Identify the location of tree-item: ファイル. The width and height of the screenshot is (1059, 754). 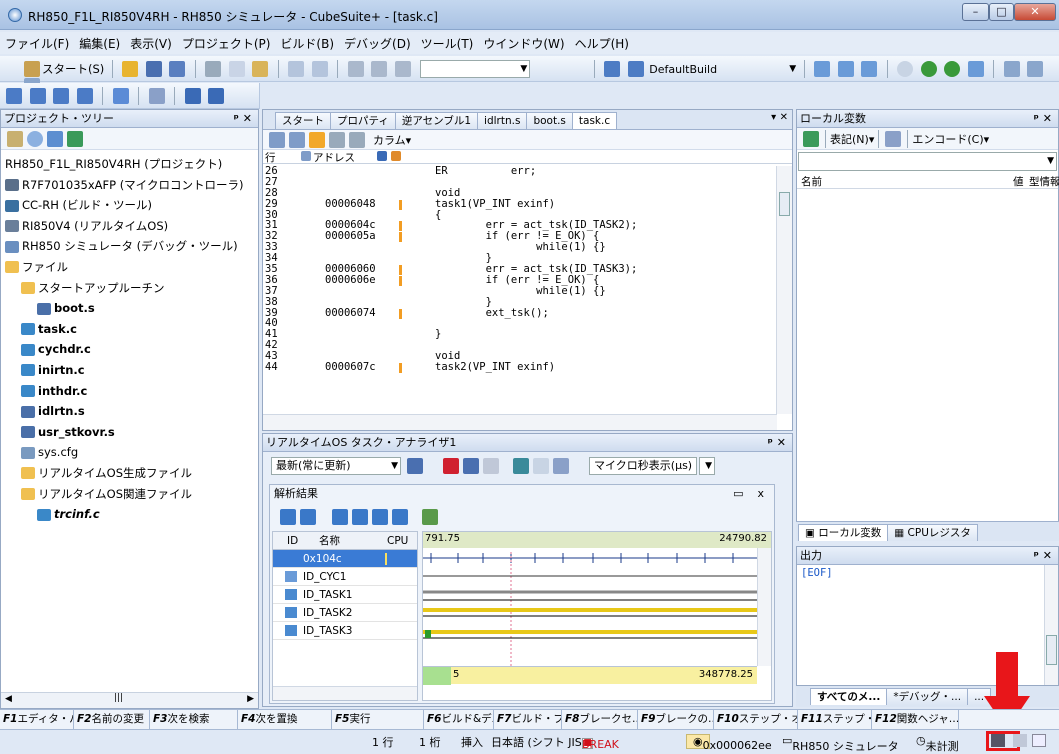
(131, 267).